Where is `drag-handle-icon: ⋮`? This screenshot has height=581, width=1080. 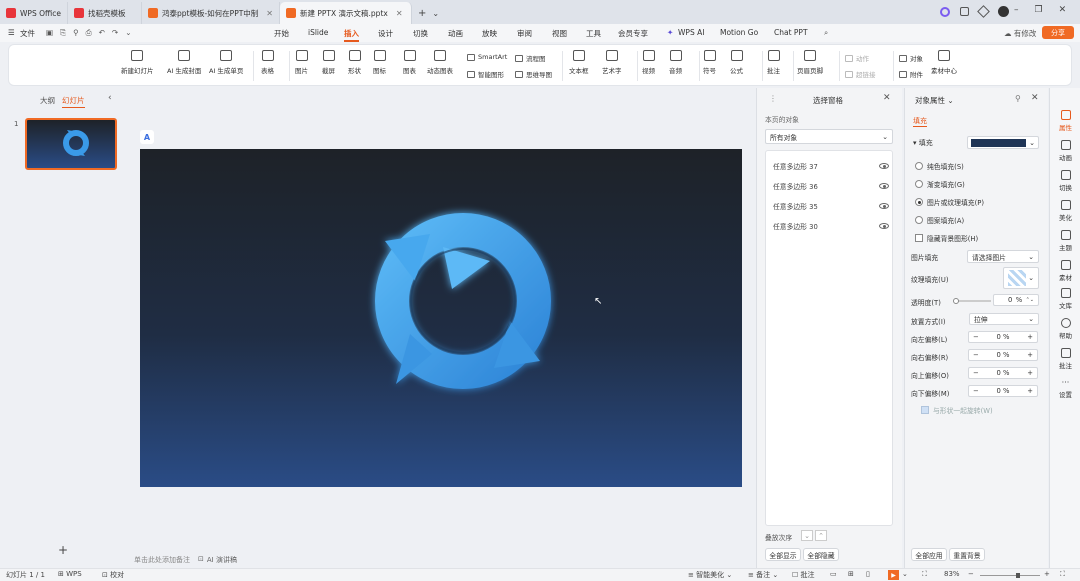
drag-handle-icon: ⋮ is located at coordinates (773, 98).